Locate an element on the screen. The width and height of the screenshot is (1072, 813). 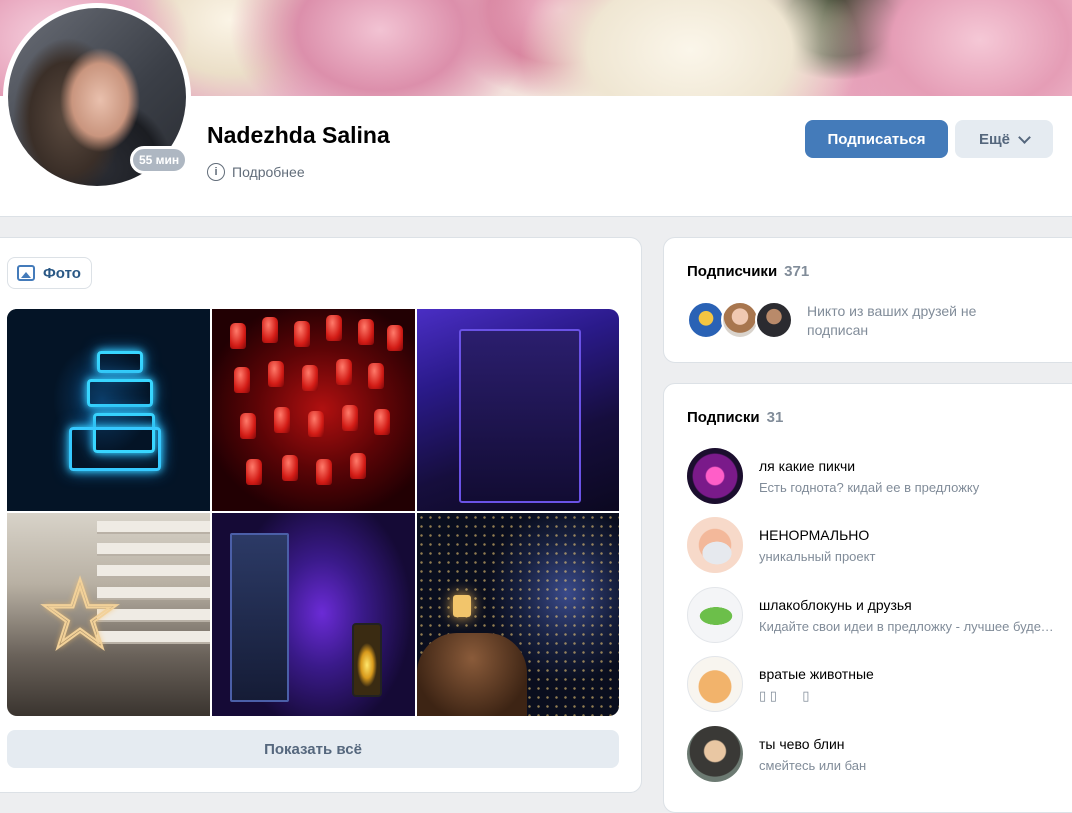
profile-name: Nadezhda Salina is located at coordinates (298, 135).